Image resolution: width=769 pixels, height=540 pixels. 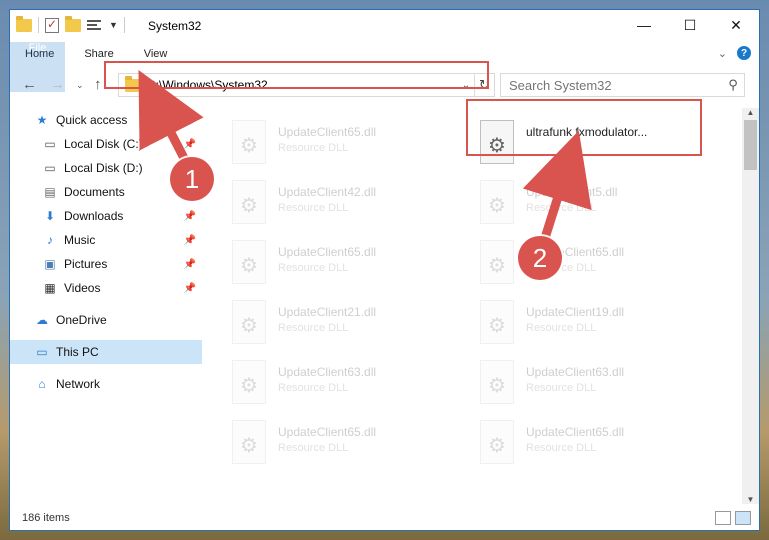 What do you see at coordinates (733, 518) in the screenshot?
I see `view-toggle` at bounding box center [733, 518].